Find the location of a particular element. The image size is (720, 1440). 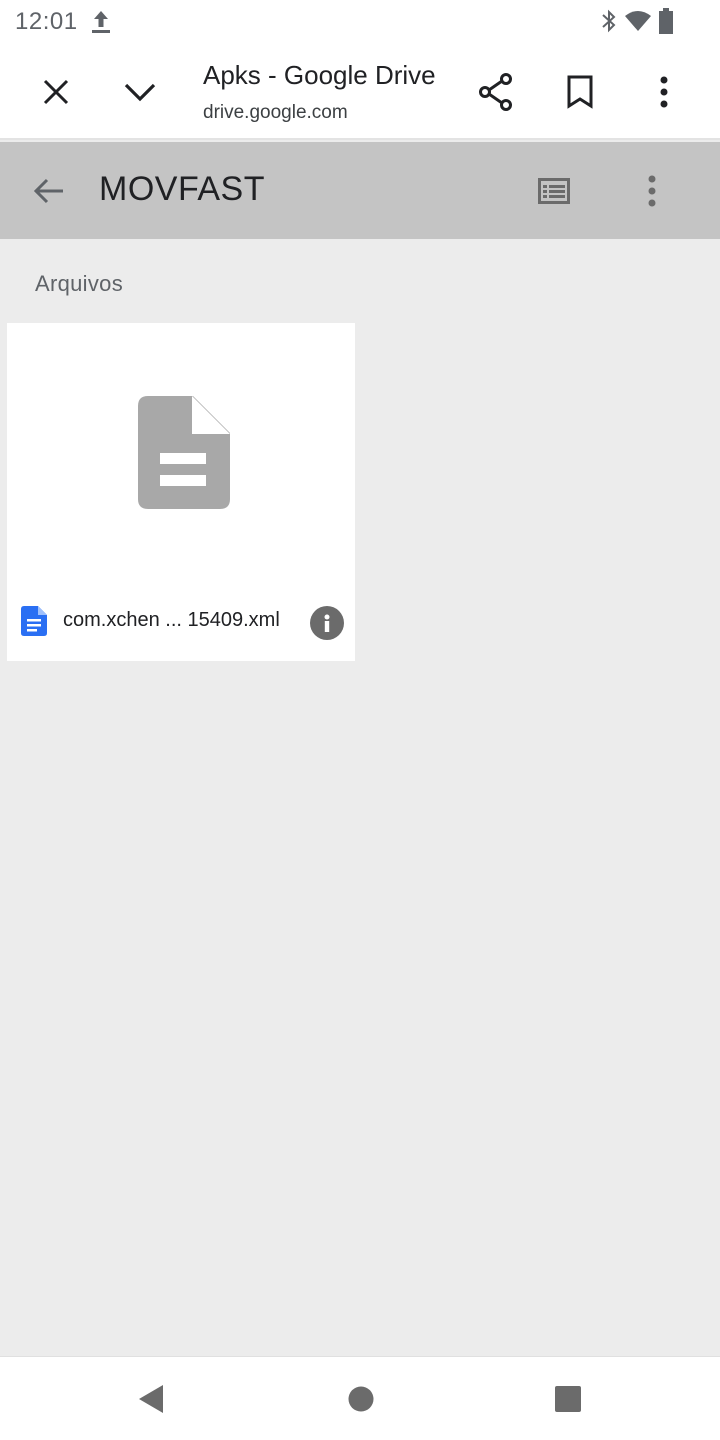

close-icon is located at coordinates (56, 92).